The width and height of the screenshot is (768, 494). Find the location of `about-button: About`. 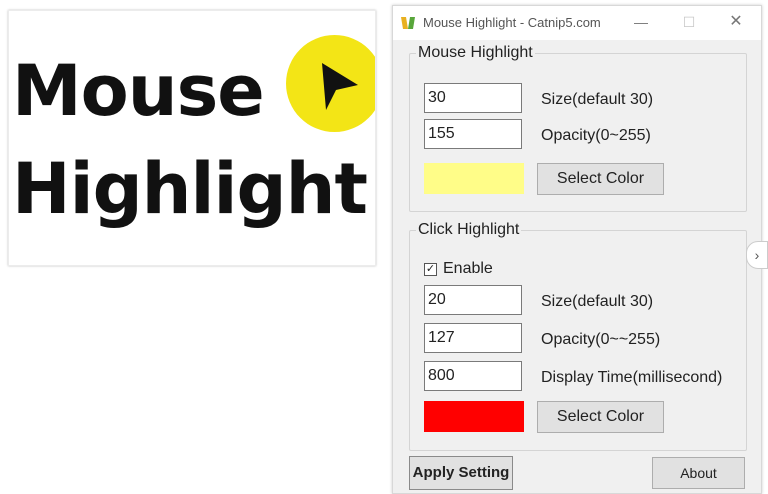

about-button: About is located at coordinates (698, 473).